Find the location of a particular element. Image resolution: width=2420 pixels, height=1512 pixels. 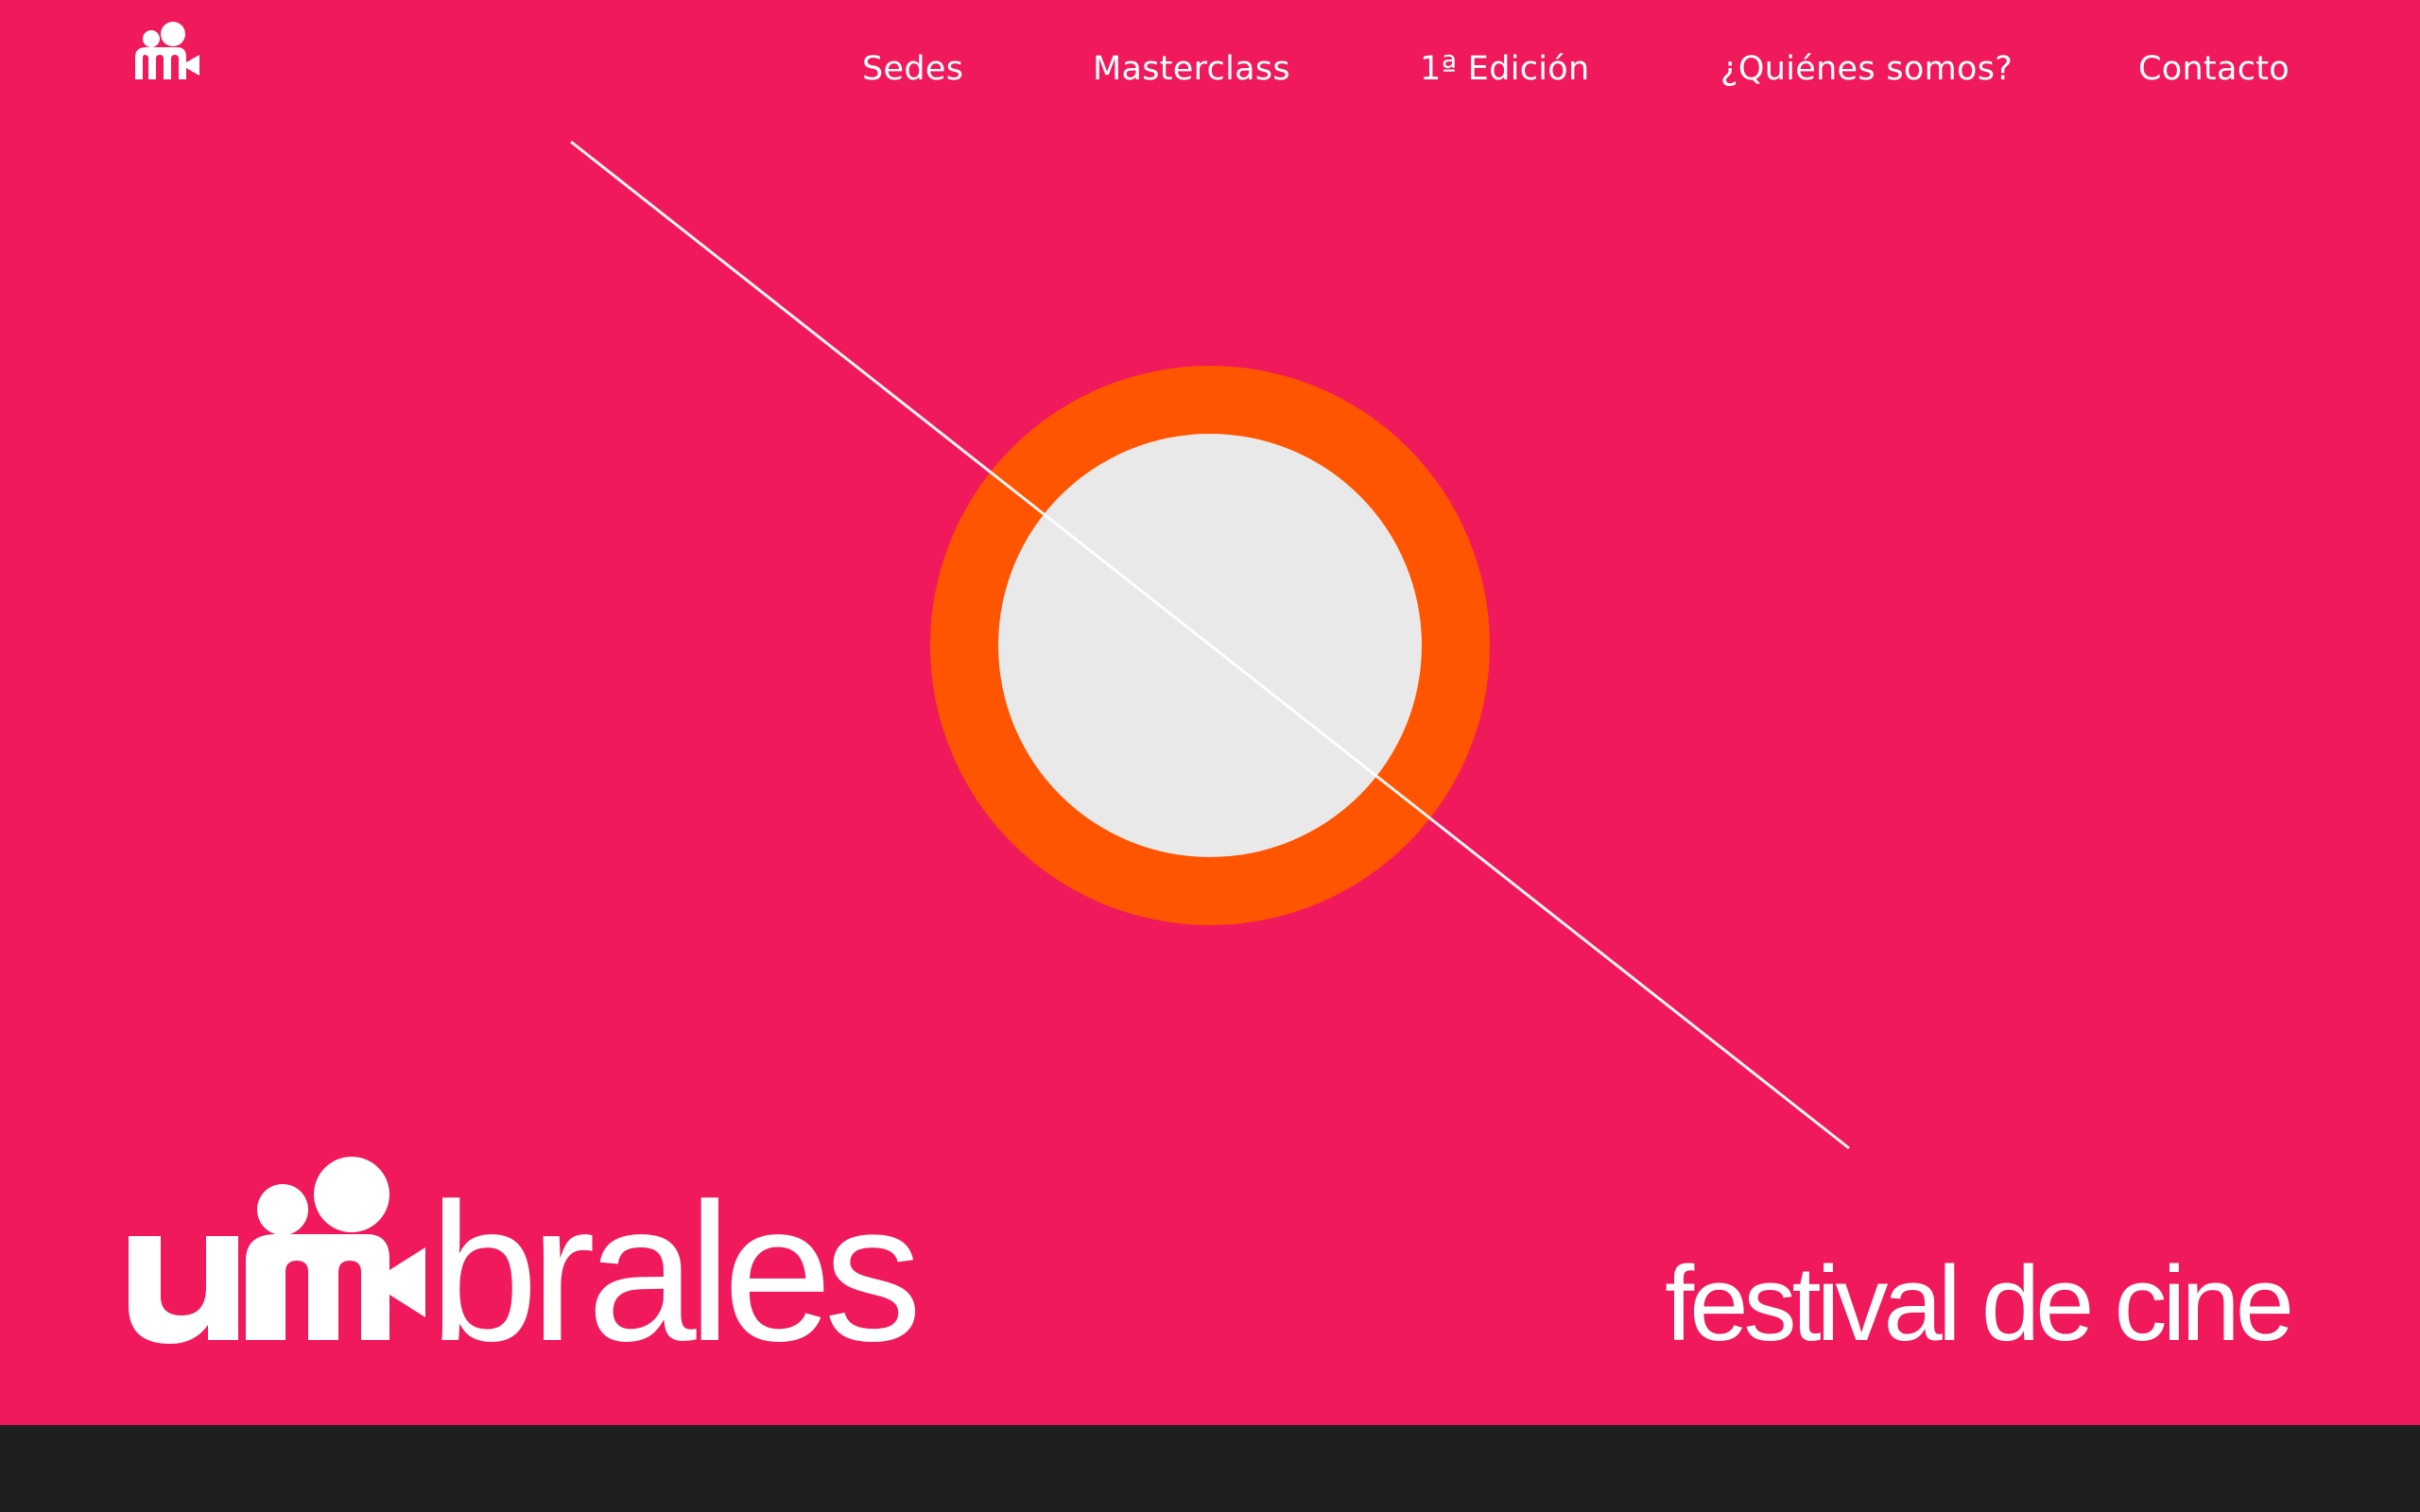

footer-band is located at coordinates (1210, 1468).